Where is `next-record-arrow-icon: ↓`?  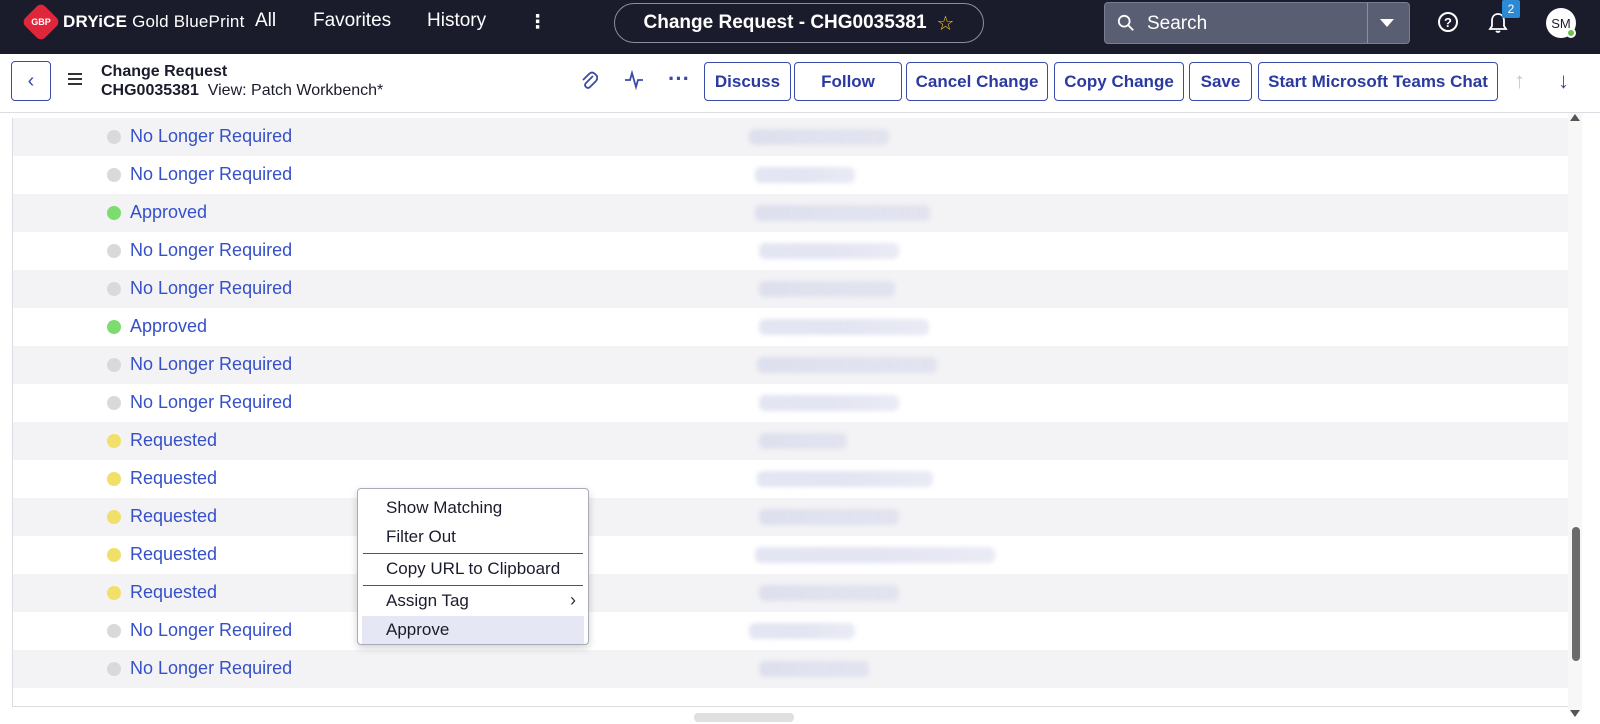
next-record-arrow-icon: ↓ is located at coordinates (1563, 81).